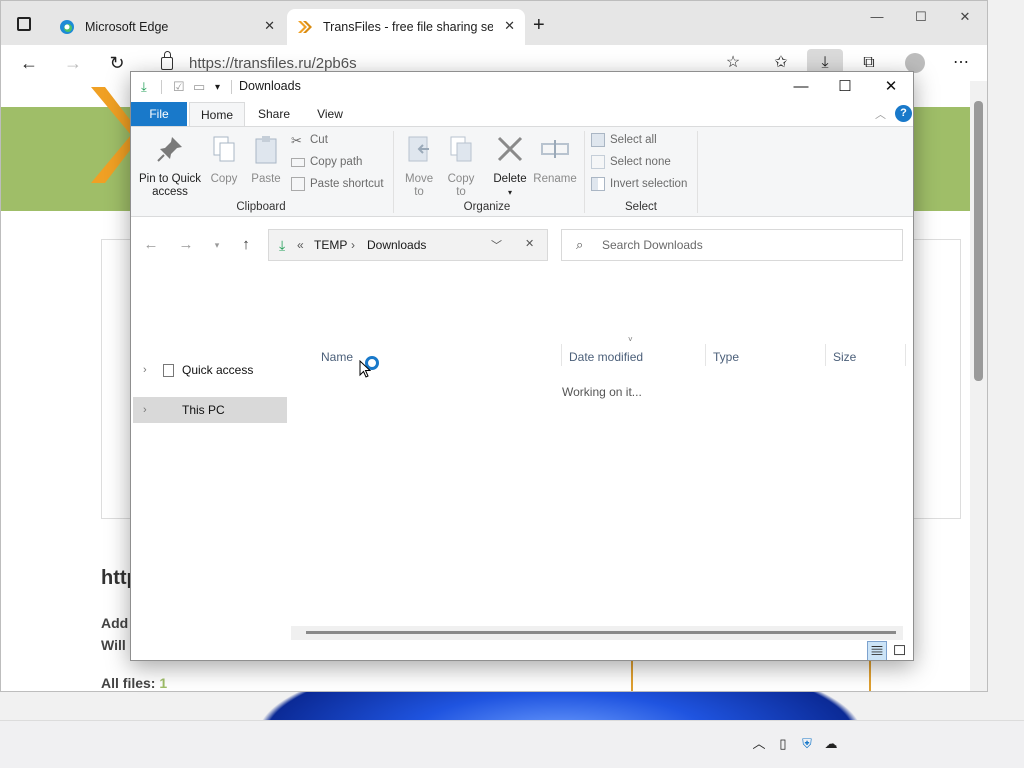  Describe the element at coordinates (522, 114) in the screenshot. I see `ribbon-tabs: File Home Share View ︿ ?` at that location.